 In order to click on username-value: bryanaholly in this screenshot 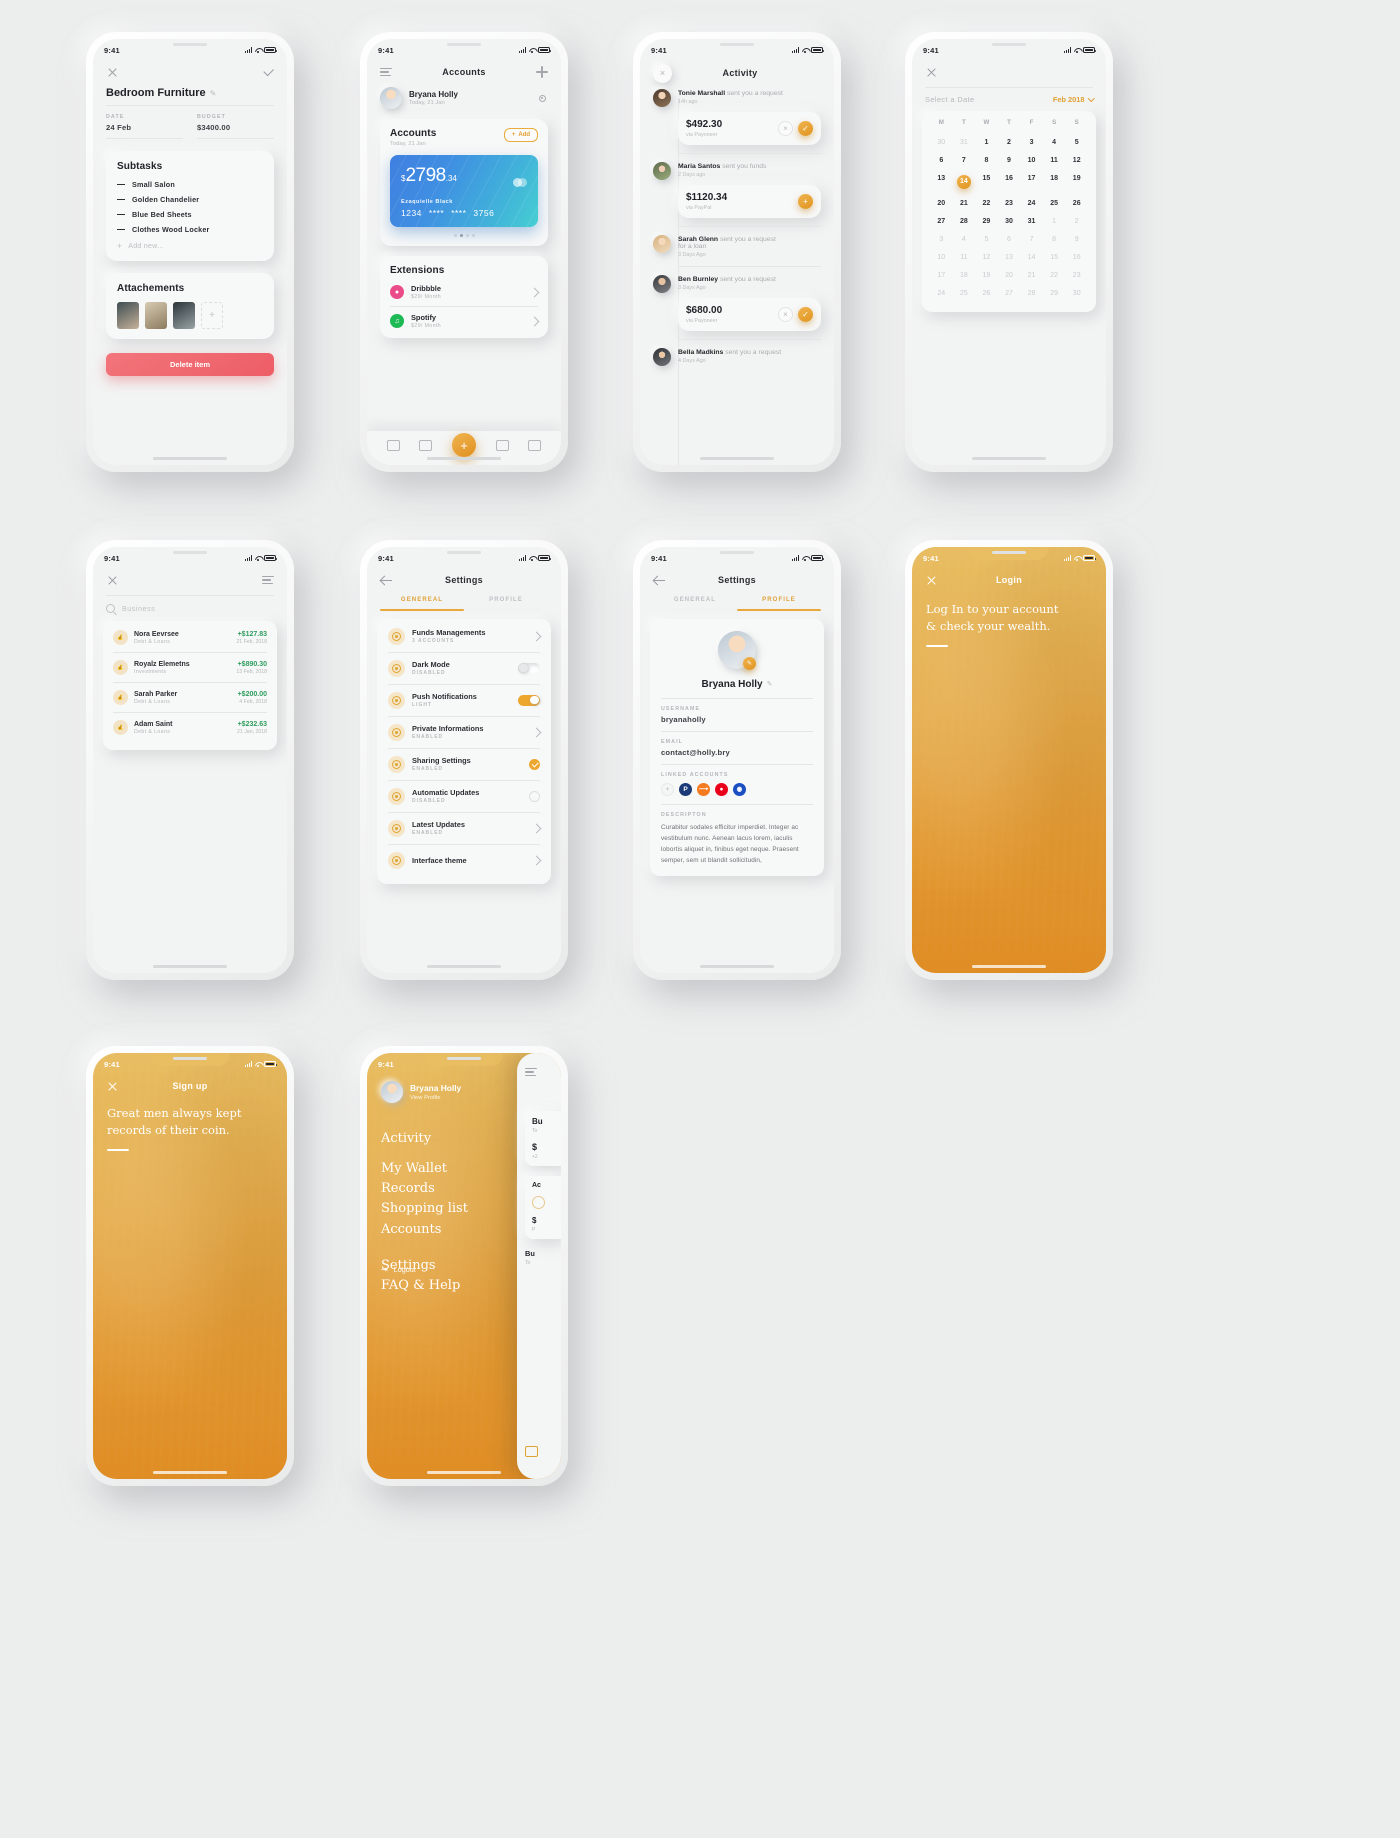, I will do `click(737, 719)`.